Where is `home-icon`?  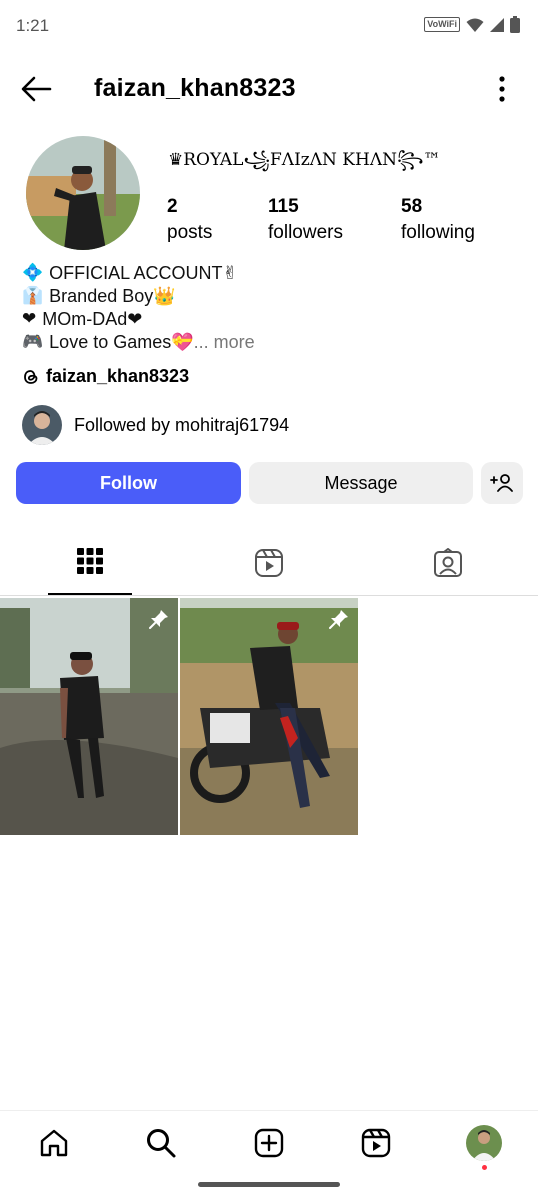
home-icon is located at coordinates (54, 1143).